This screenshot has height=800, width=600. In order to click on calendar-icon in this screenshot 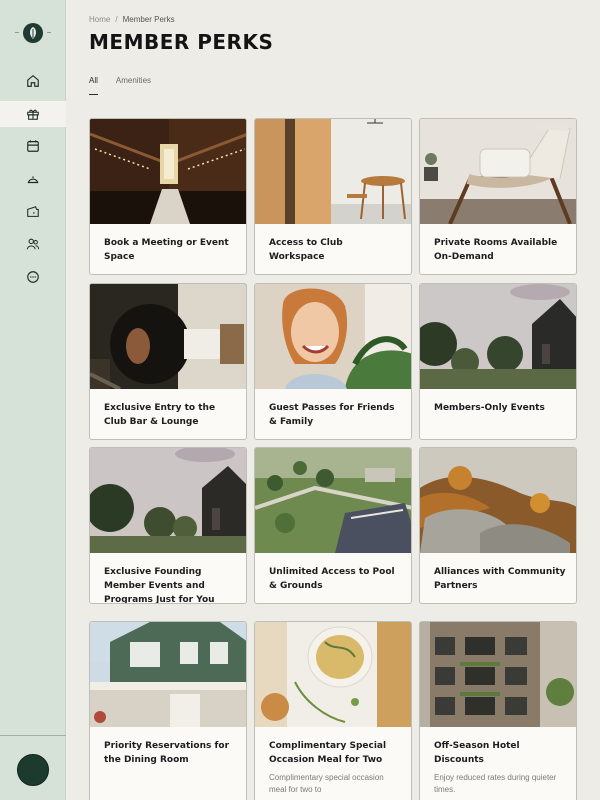, I will do `click(33, 146)`.